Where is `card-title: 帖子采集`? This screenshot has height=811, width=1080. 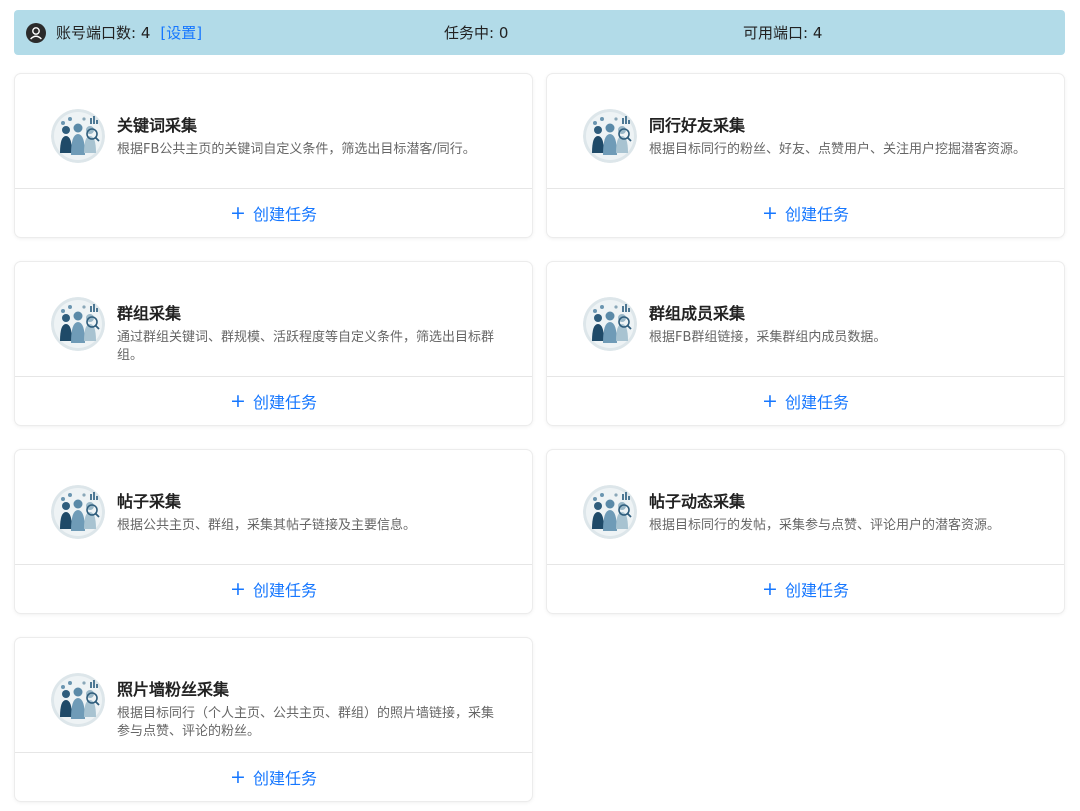 card-title: 帖子采集 is located at coordinates (149, 501).